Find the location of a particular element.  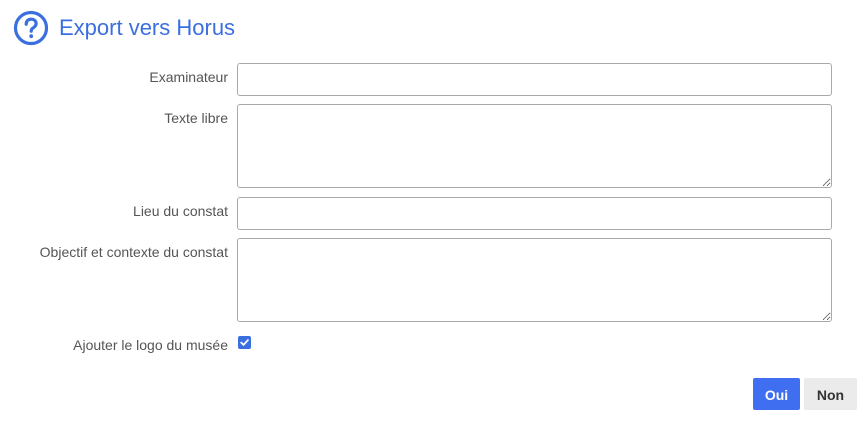

lieu-du-constat-input is located at coordinates (534, 213).